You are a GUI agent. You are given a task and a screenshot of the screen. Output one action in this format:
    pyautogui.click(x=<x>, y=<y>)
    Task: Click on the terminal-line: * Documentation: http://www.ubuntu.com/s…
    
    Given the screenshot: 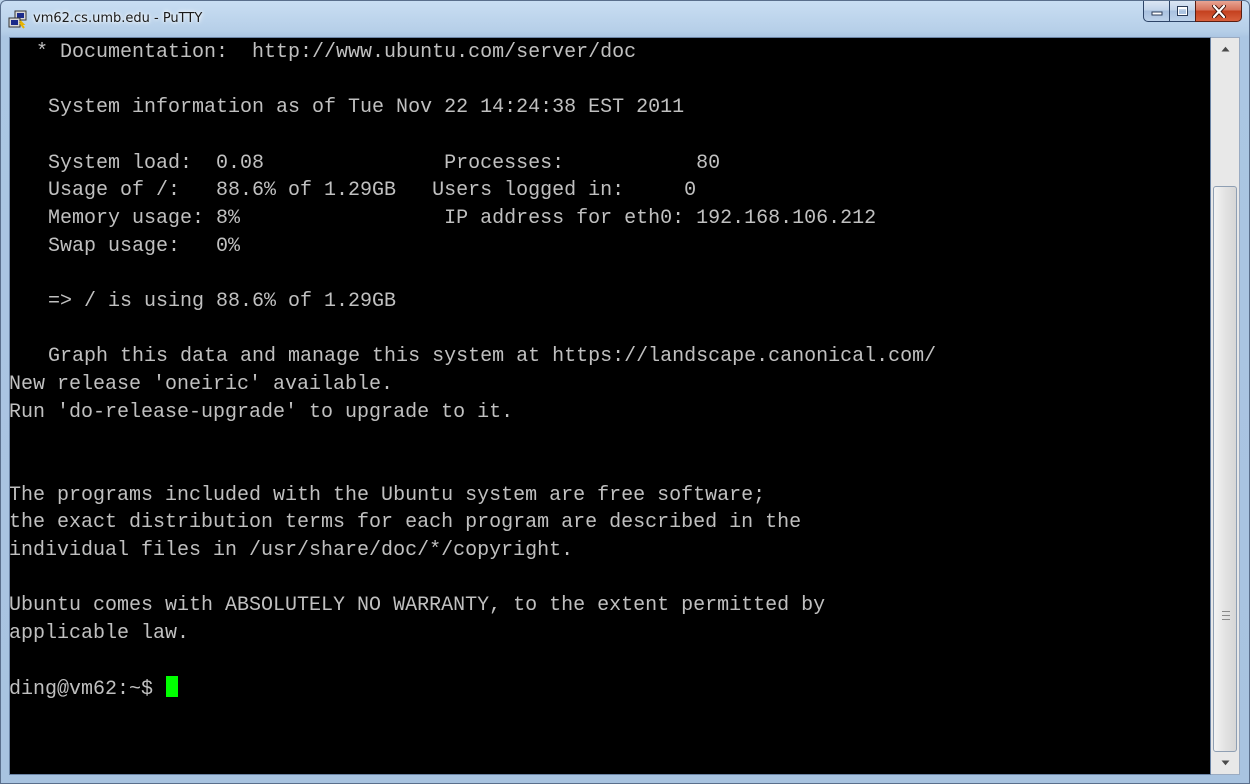 What is the action you would take?
    pyautogui.click(x=330, y=52)
    